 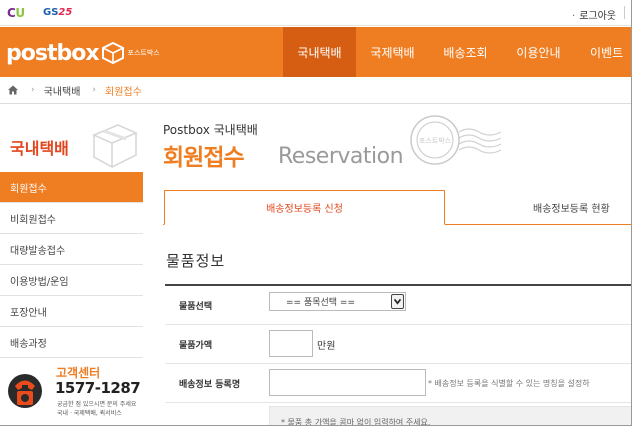 I want to click on price-note: * 물품 총 가액을 콤마 없이 입력하여 주세요., so click(x=450, y=416).